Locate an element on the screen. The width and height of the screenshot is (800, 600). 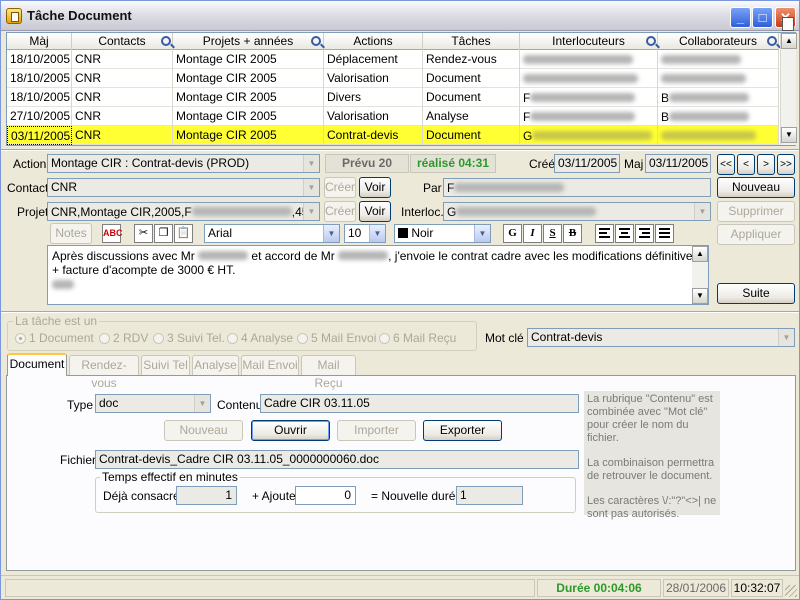
contenu-field: Cadre CIR 03.11.05 is located at coordinates (419, 403).